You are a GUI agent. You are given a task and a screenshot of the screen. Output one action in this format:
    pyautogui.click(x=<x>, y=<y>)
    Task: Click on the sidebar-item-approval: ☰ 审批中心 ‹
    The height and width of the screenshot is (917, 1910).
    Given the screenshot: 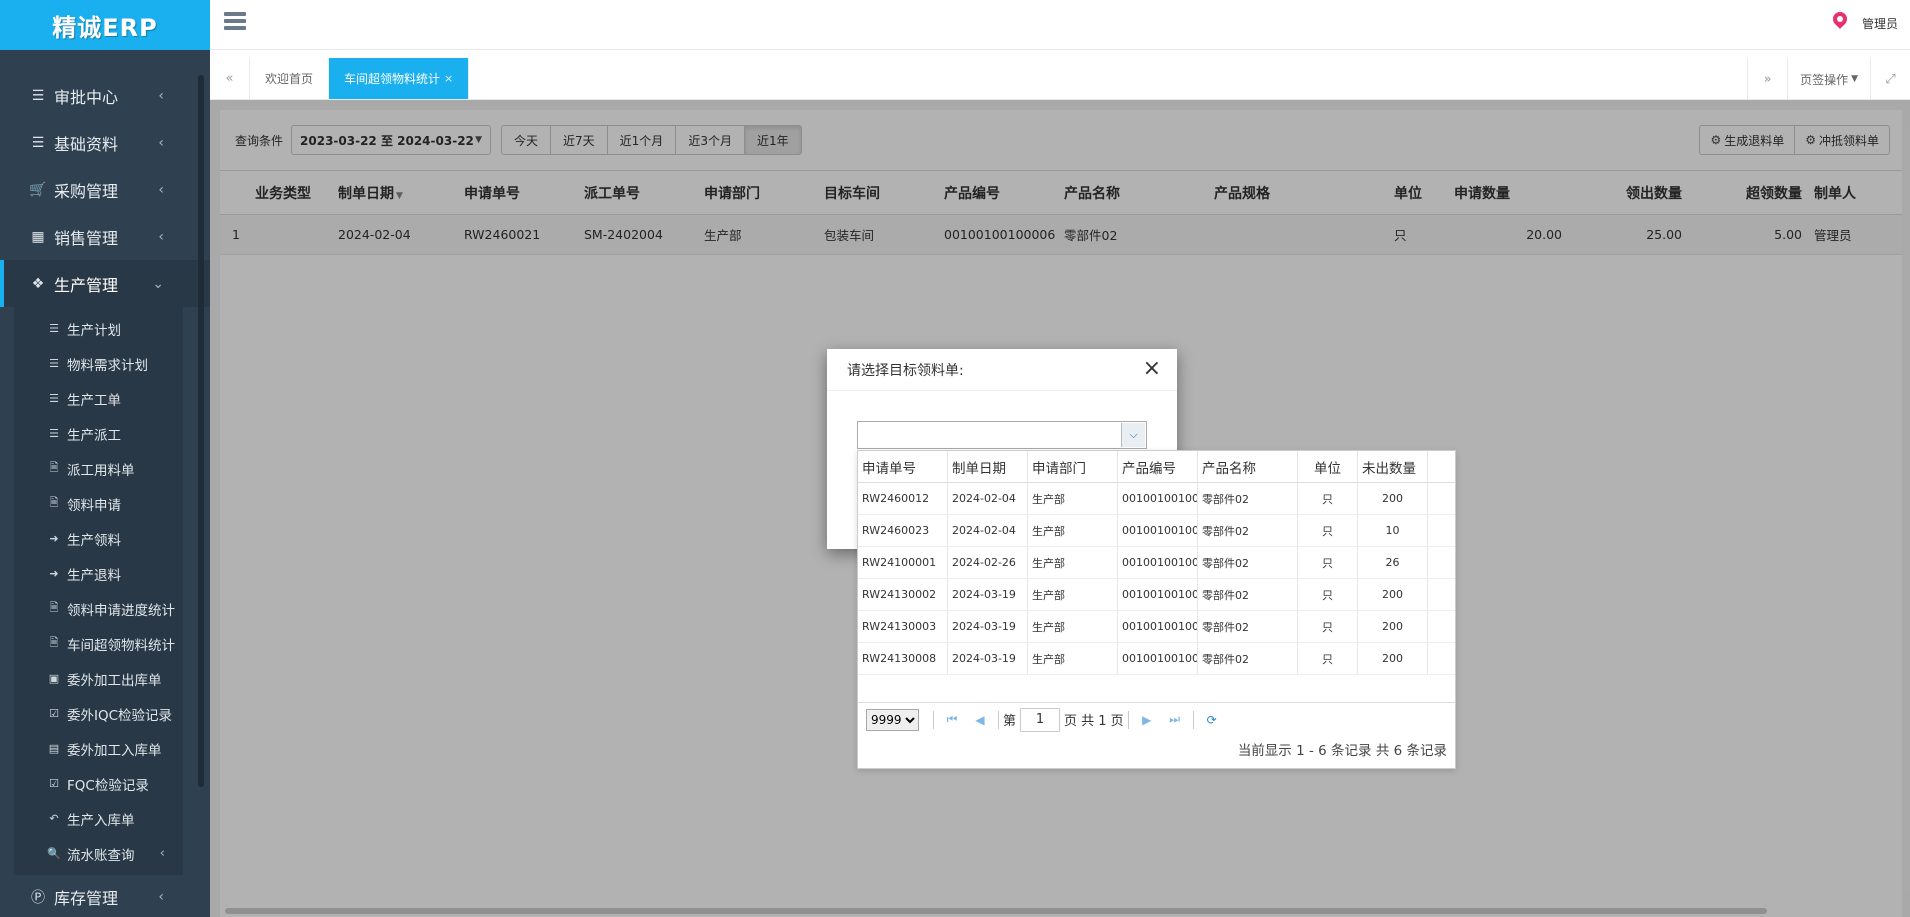 What is the action you would take?
    pyautogui.click(x=105, y=95)
    